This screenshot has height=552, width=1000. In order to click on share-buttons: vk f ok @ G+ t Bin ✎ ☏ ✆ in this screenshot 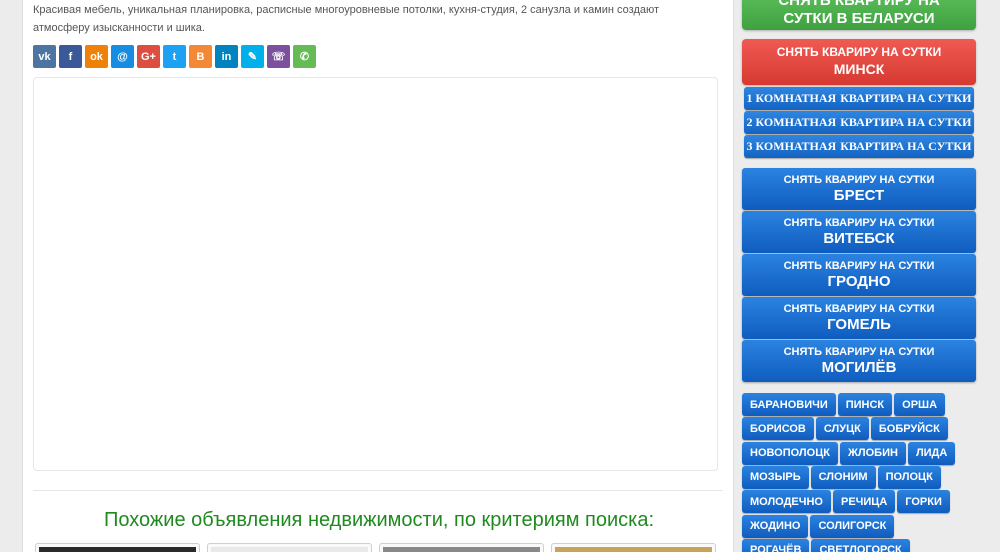, I will do `click(174, 56)`.